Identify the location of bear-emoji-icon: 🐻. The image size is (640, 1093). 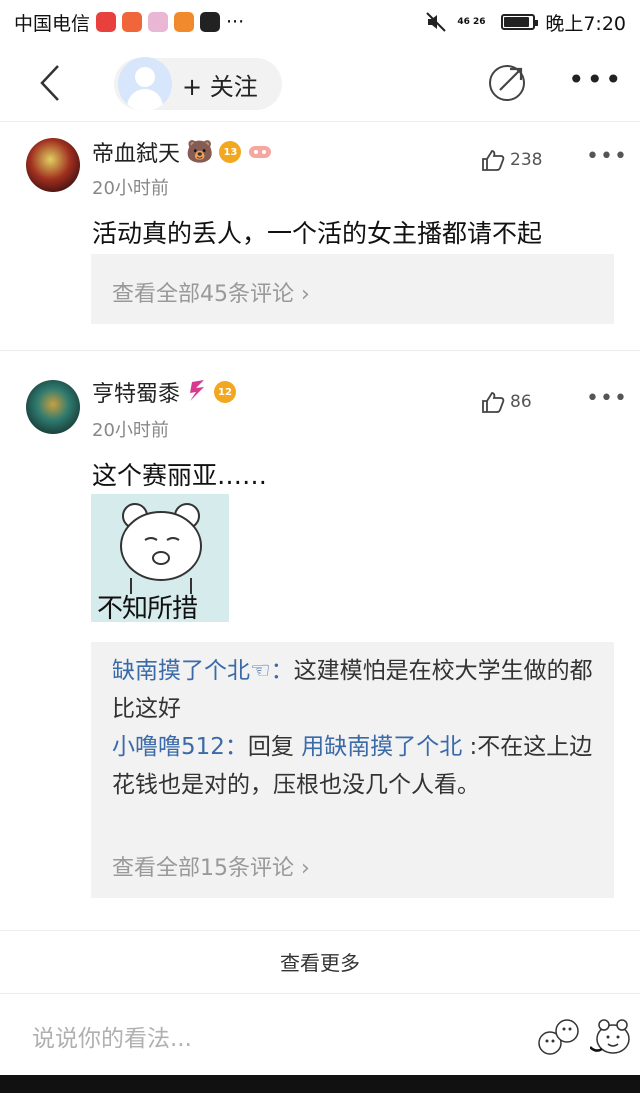
(200, 152).